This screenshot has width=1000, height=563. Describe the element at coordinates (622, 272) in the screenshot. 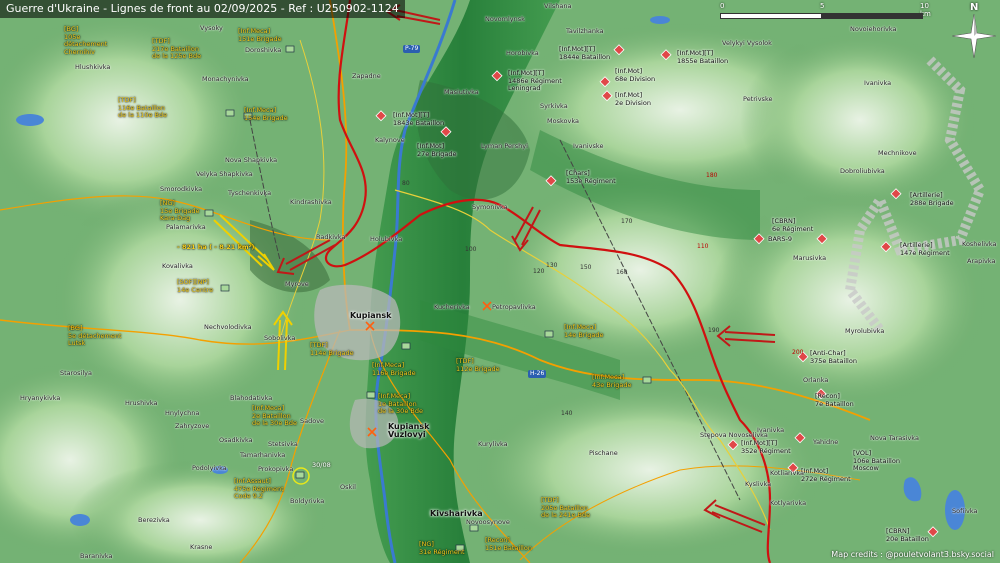

I see `elevation-label: 160` at that location.